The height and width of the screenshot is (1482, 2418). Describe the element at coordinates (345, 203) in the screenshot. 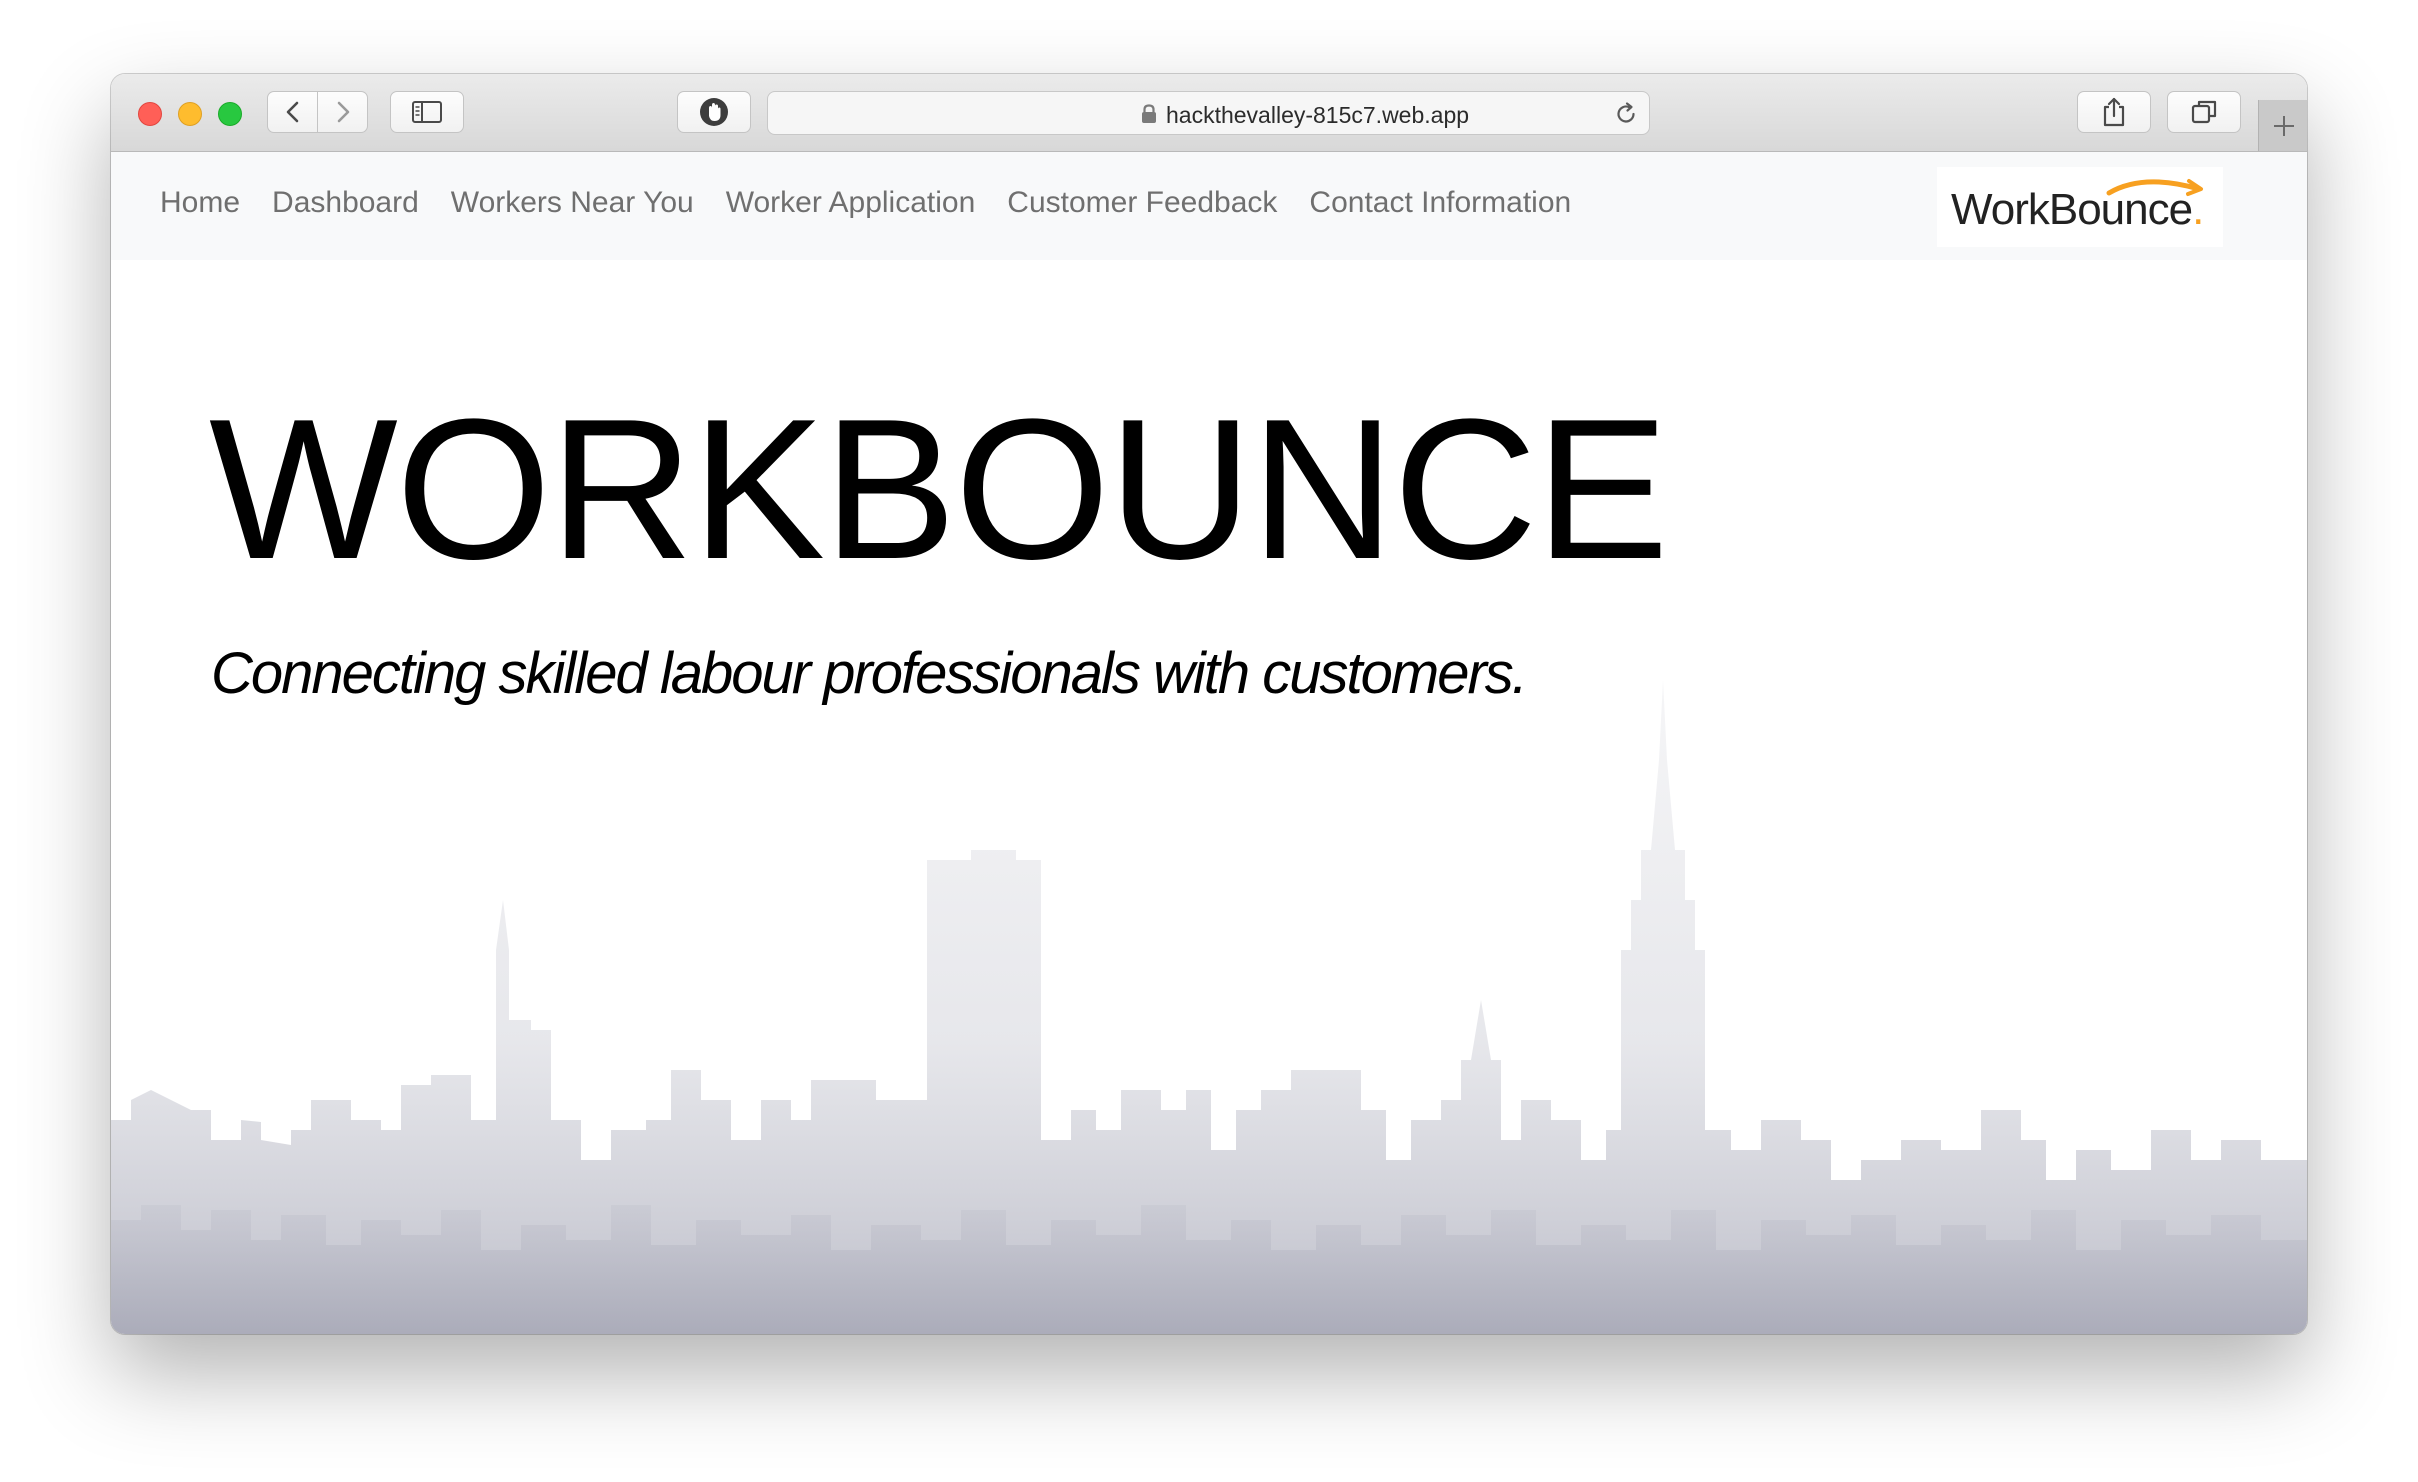

I see `nav-link-dashboard: Dashboard` at that location.